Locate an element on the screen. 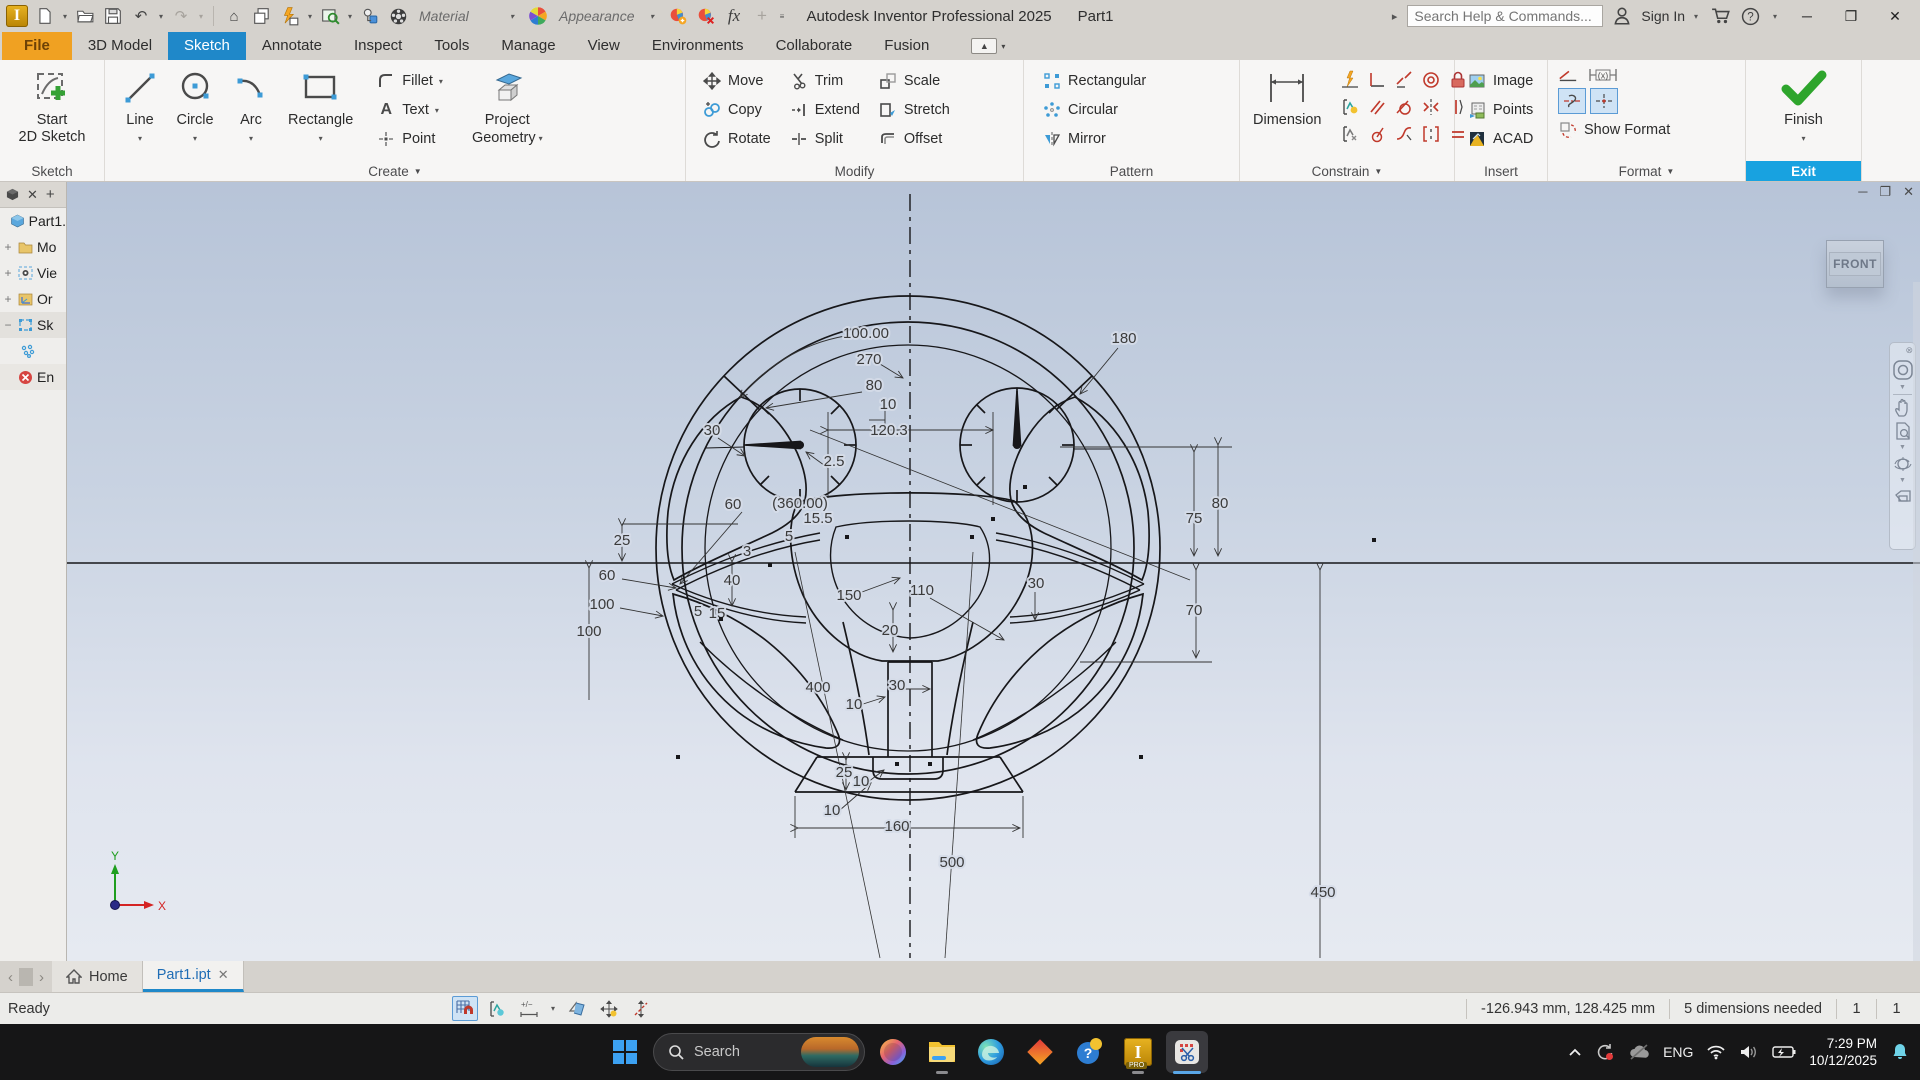 The height and width of the screenshot is (1080, 1920). search-expand-icon: ▸ is located at coordinates (1395, 16).